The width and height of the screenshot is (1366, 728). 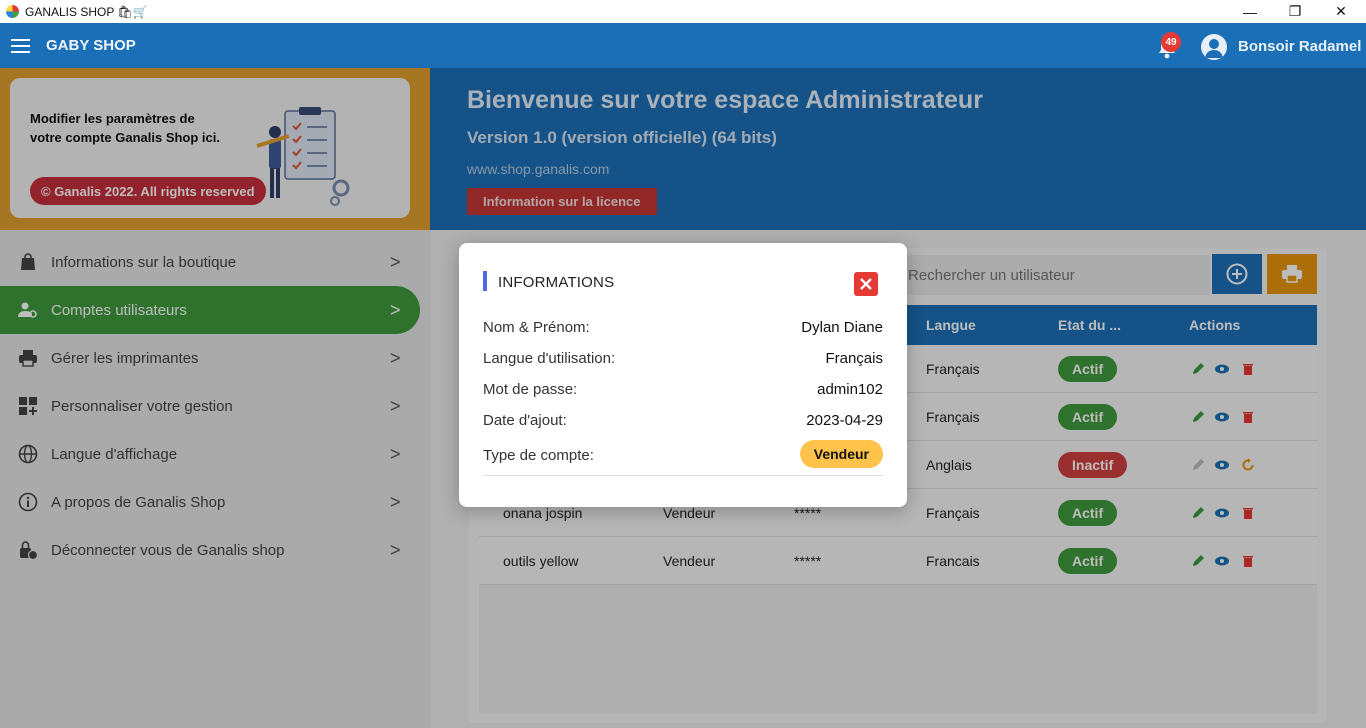 What do you see at coordinates (549, 358) in the screenshot?
I see `info-label: Langue d'utilisation:` at bounding box center [549, 358].